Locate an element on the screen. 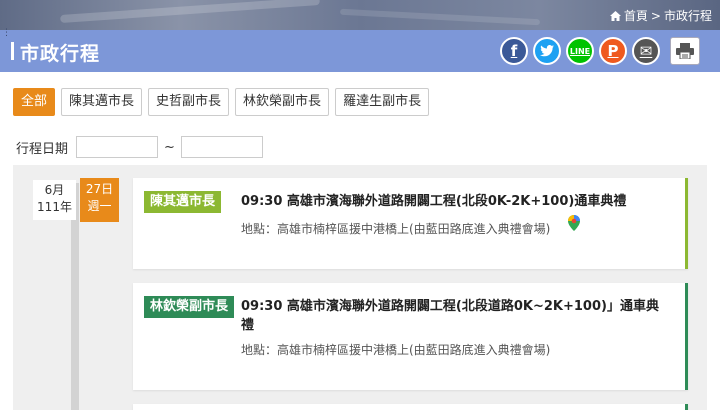 This screenshot has height=410, width=720. filter-deputy-shih-button: 史哲副市長 is located at coordinates (189, 102).